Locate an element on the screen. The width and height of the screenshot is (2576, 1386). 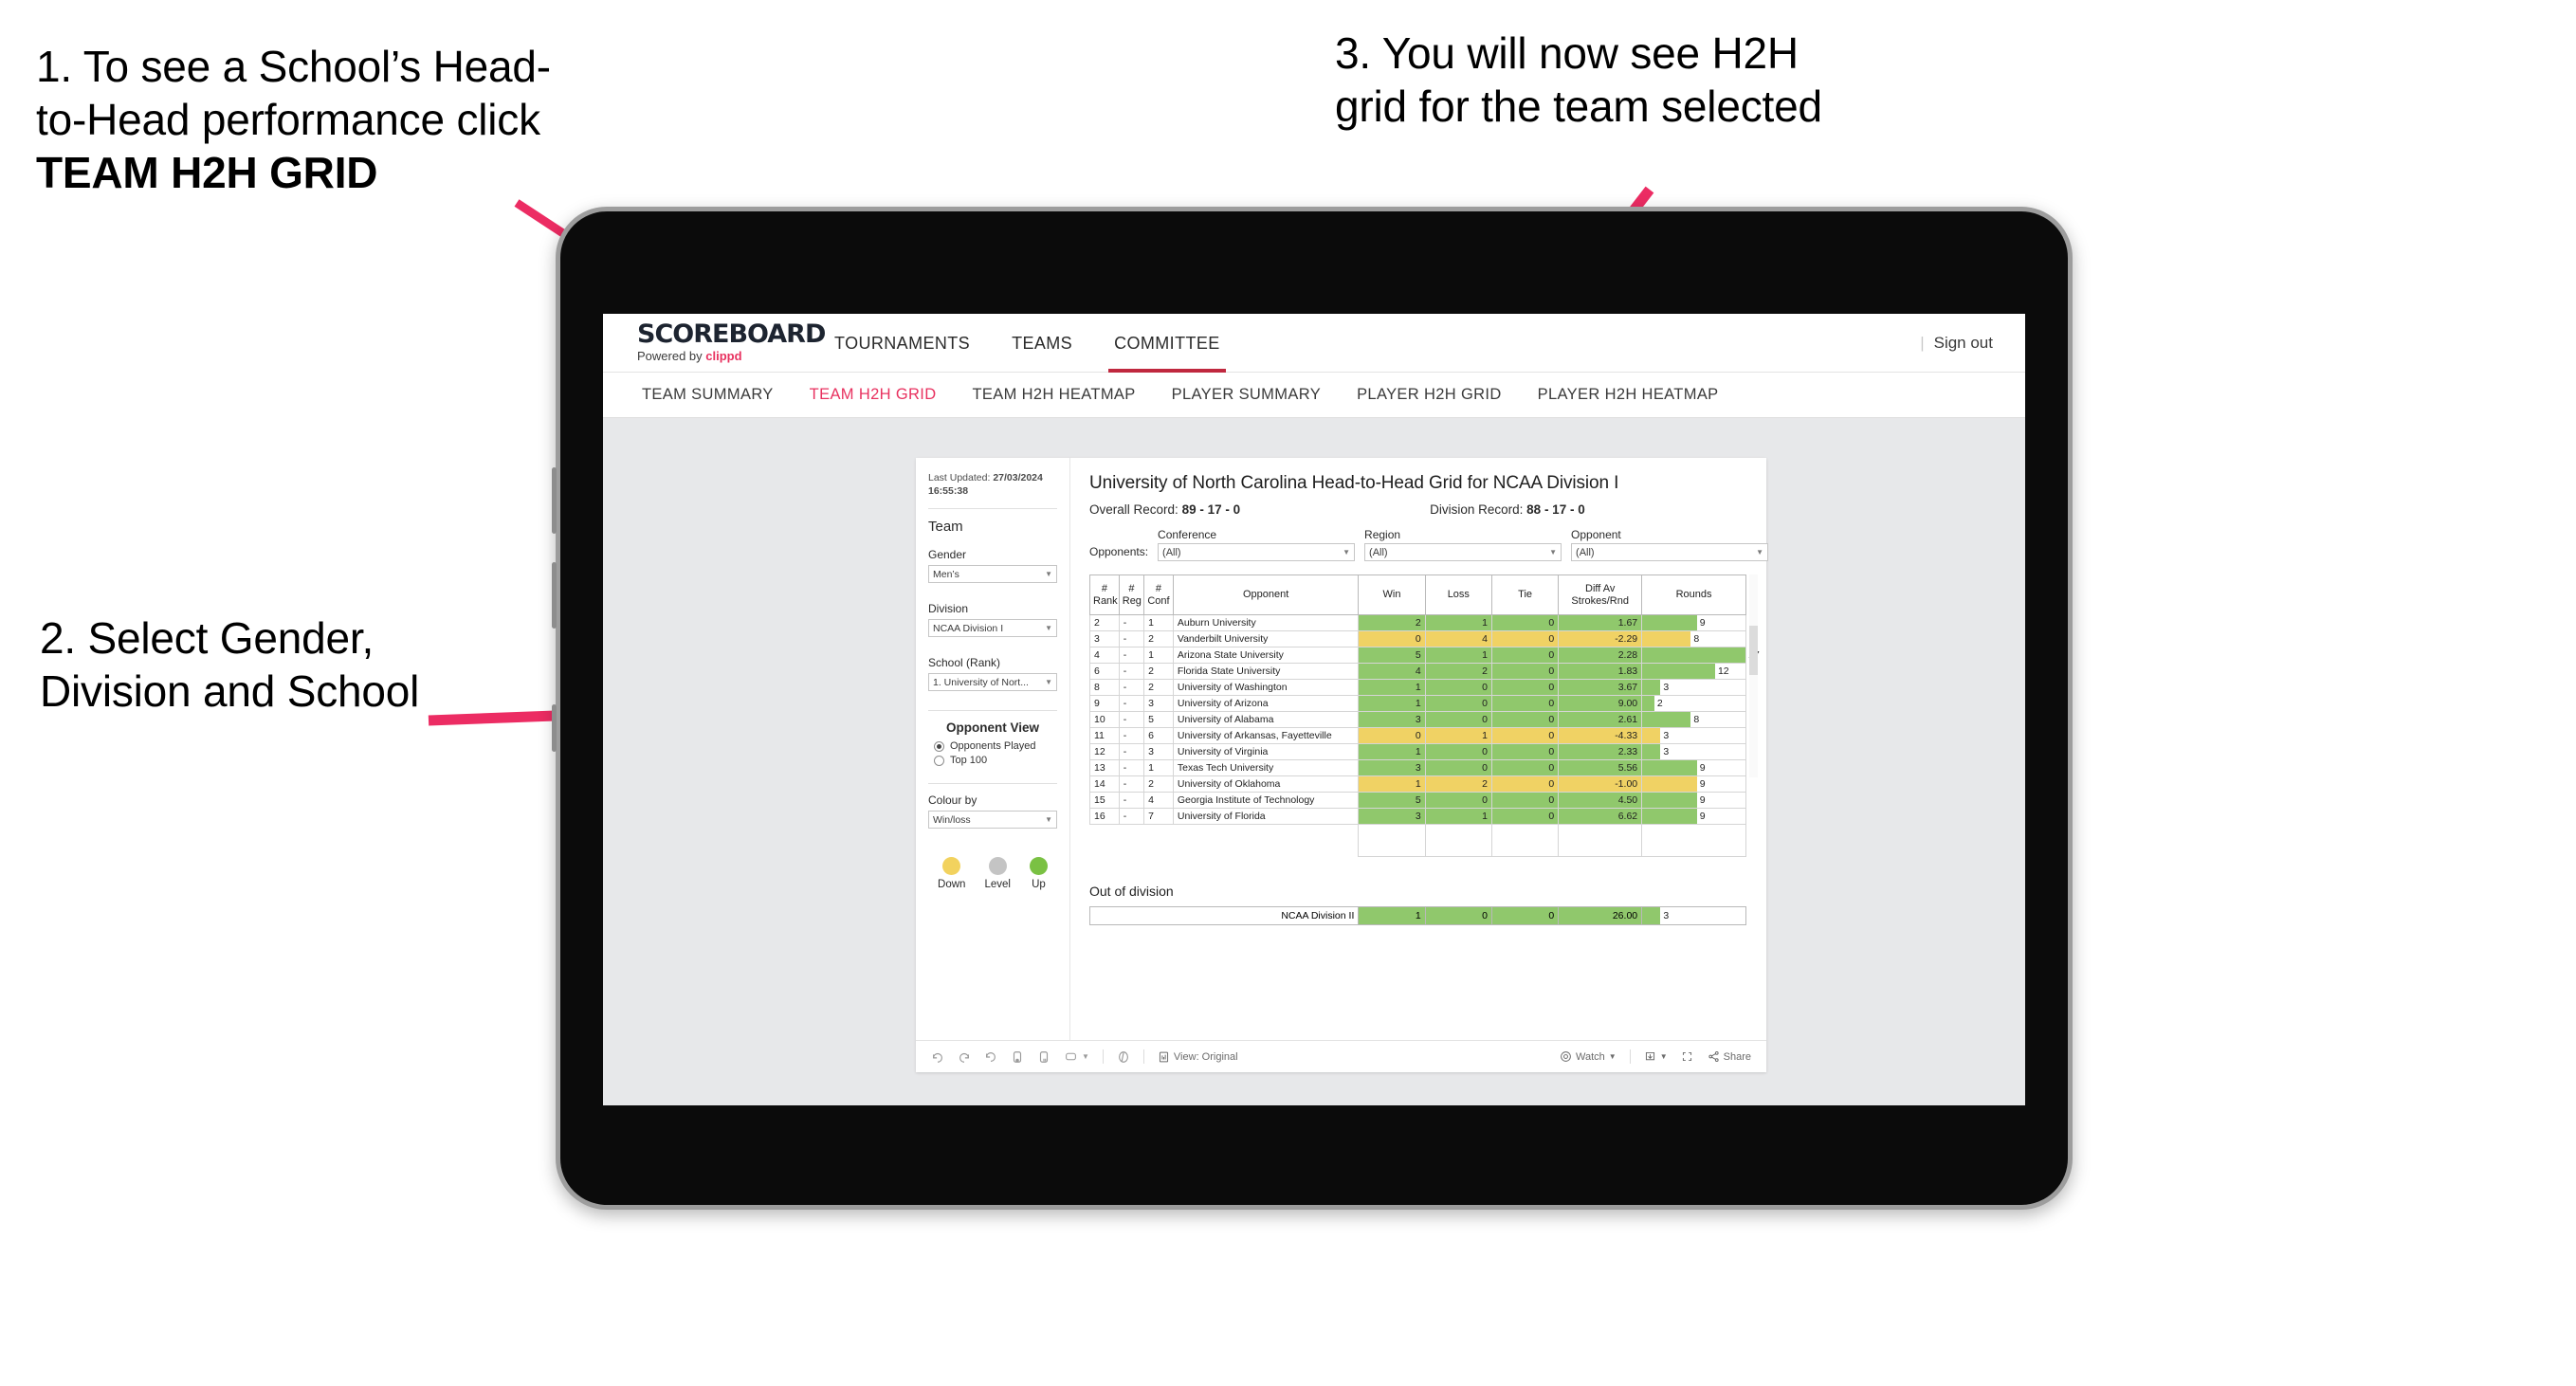
school-select: 1. University of Nort... ▼ is located at coordinates (992, 682).